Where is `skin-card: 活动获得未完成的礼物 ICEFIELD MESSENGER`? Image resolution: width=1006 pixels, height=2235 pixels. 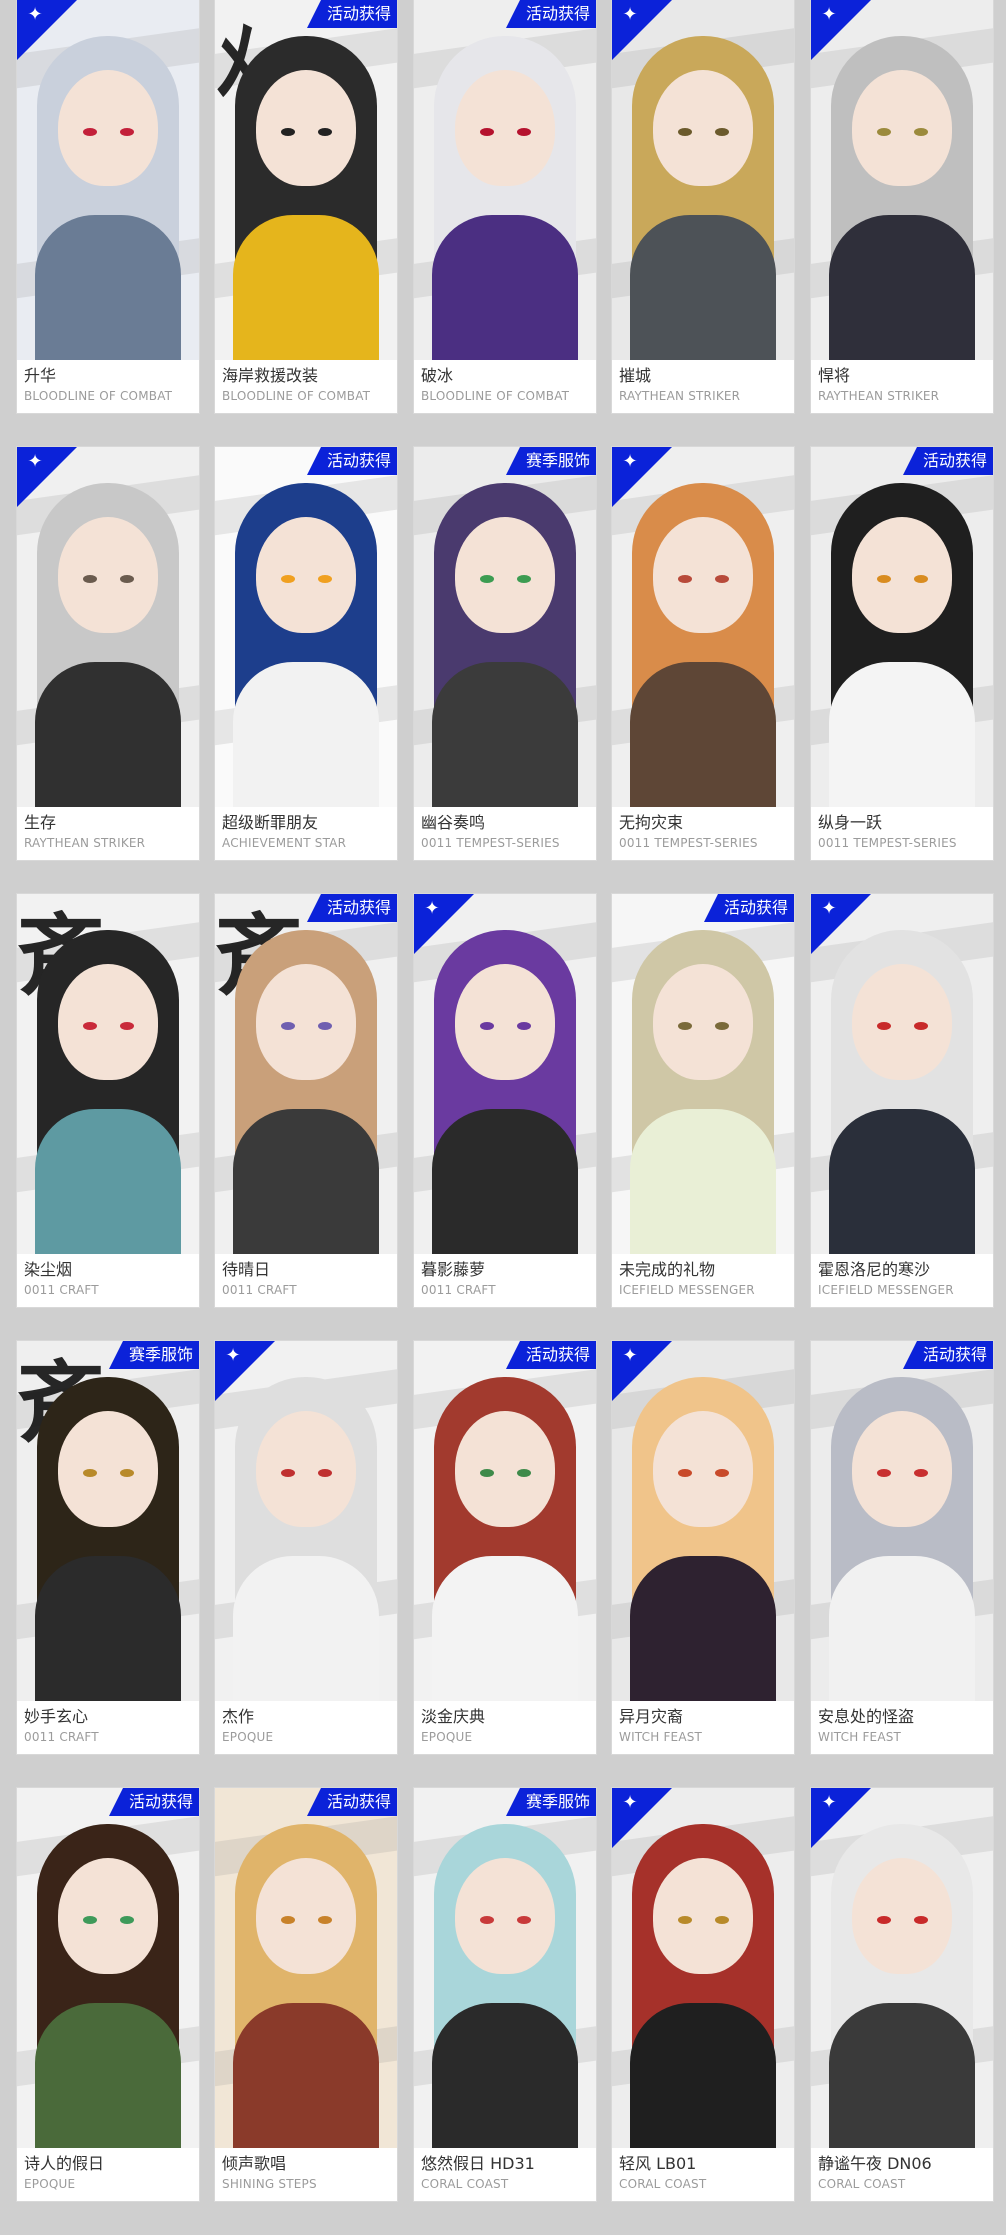 skin-card: 活动获得未完成的礼物 ICEFIELD MESSENGER is located at coordinates (703, 1100).